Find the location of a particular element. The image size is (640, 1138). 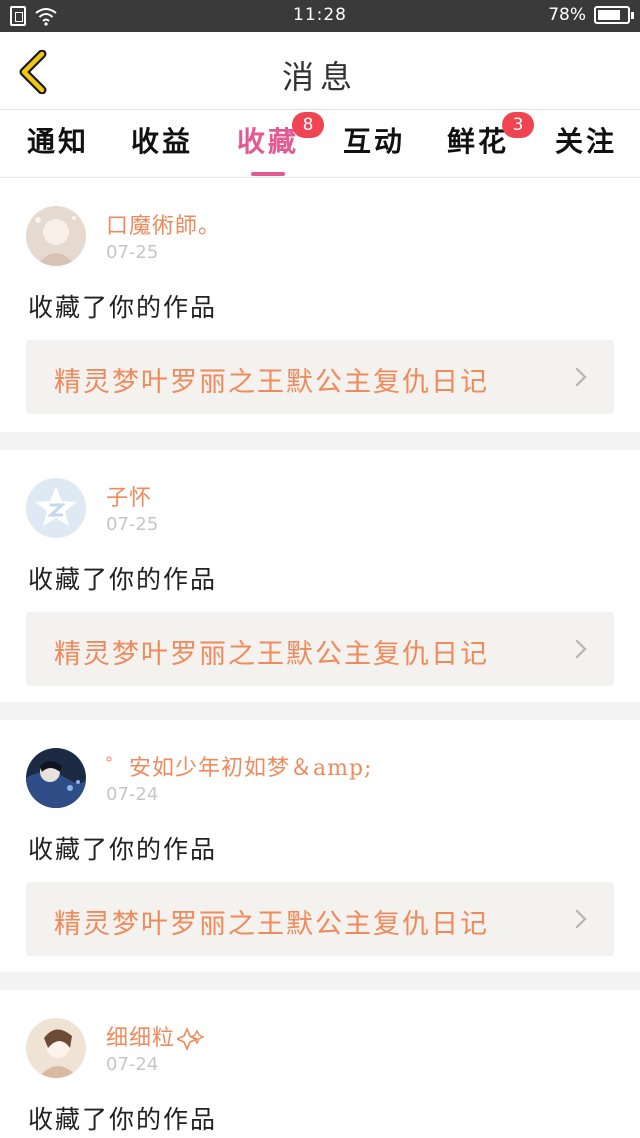

tab-badge: 3 is located at coordinates (518, 125).